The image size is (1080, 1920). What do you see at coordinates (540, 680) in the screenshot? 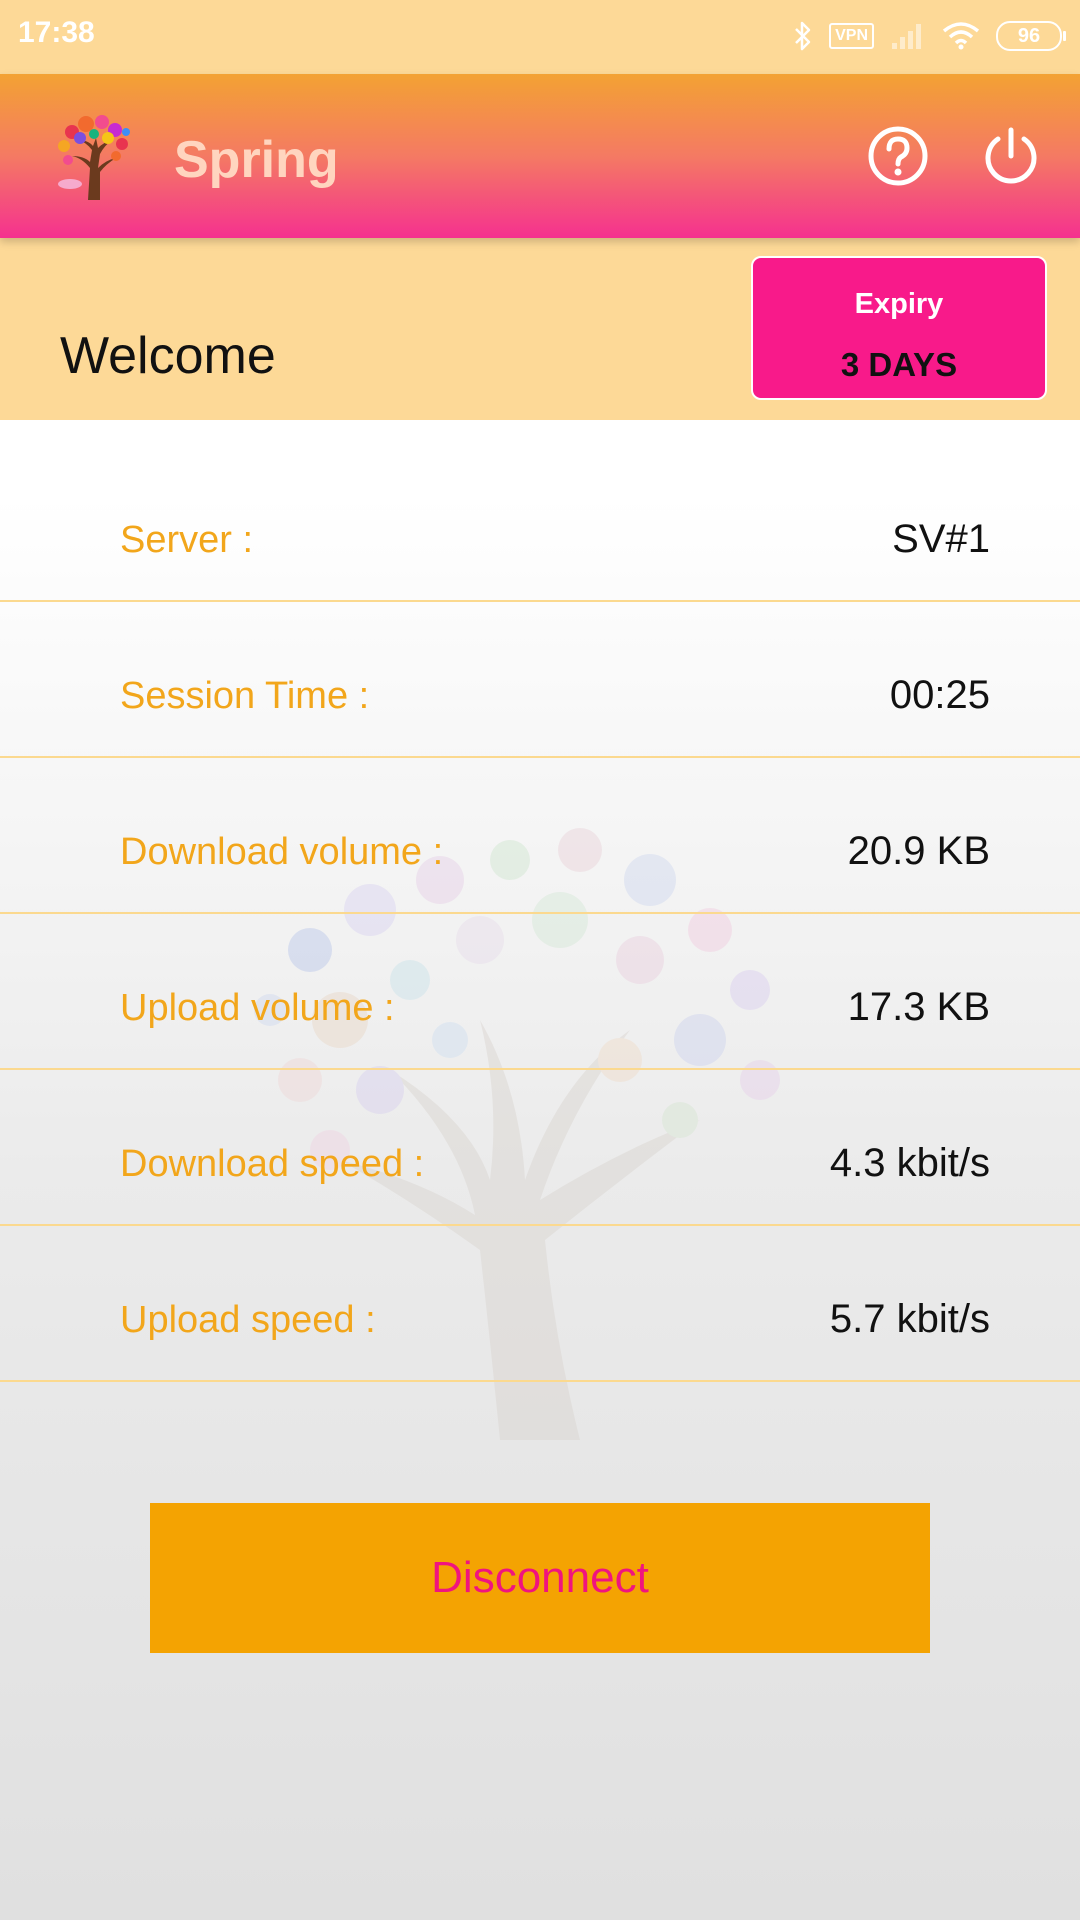
I see `stat-row-session-time: Session Time : 00:25` at bounding box center [540, 680].